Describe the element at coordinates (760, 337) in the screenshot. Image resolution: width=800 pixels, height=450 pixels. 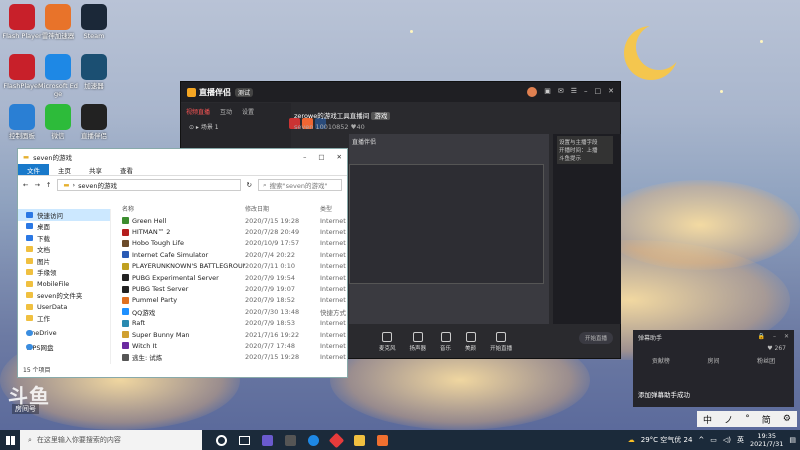
I see `lock-icon: 🔒` at that location.